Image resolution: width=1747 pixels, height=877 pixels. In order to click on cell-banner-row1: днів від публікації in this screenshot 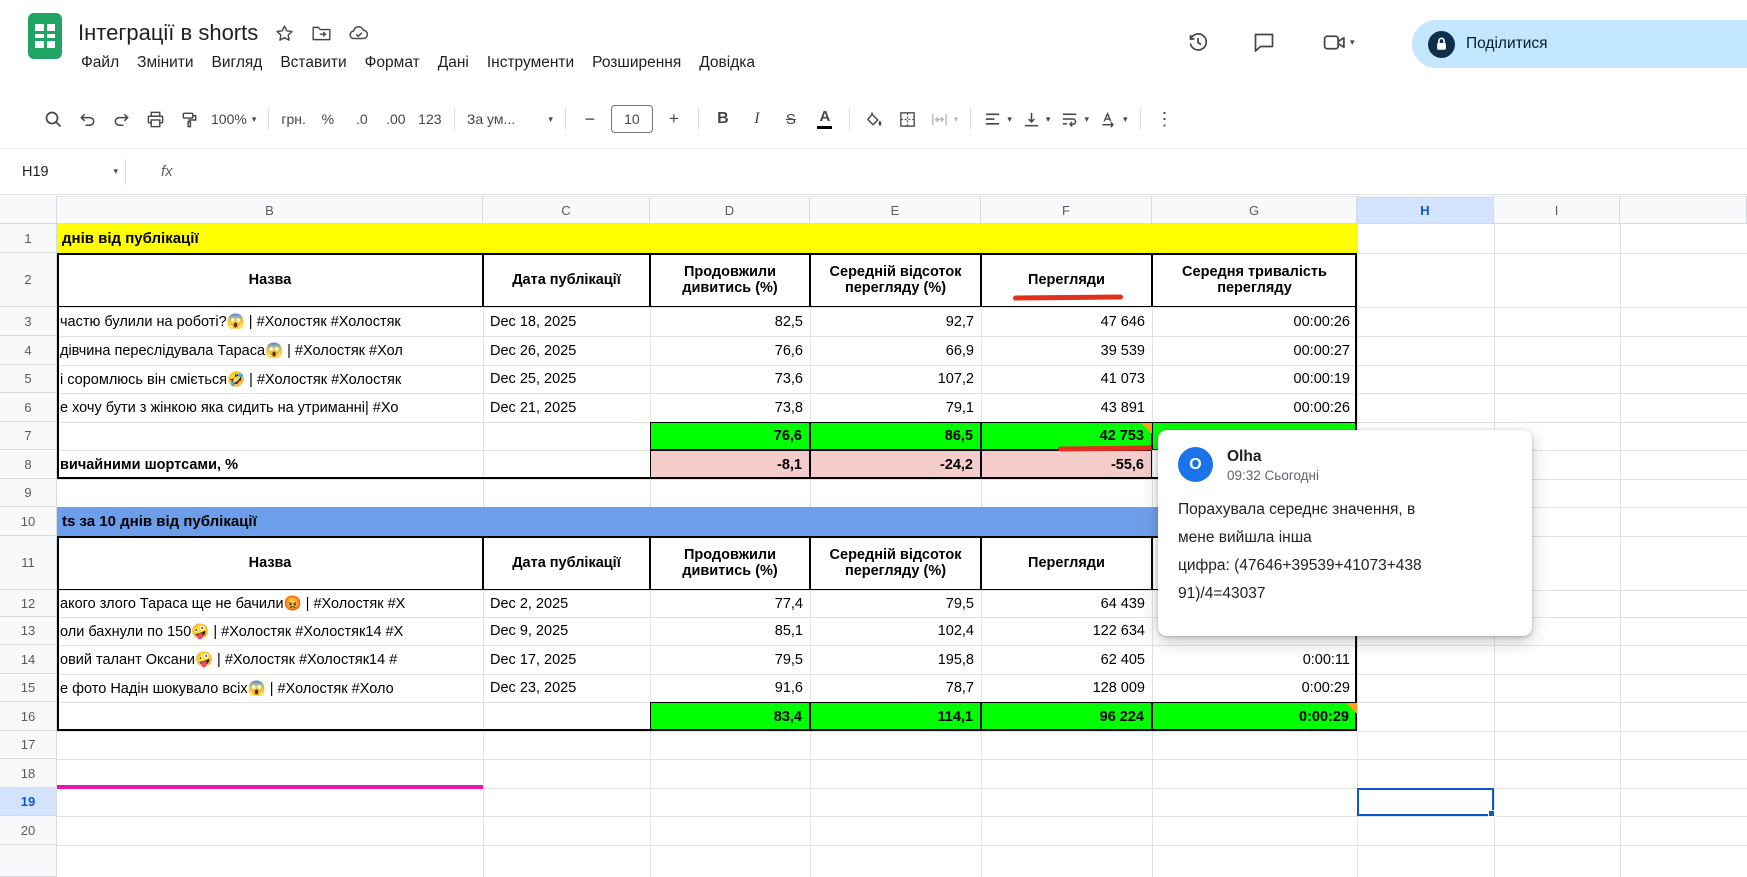, I will do `click(707, 238)`.